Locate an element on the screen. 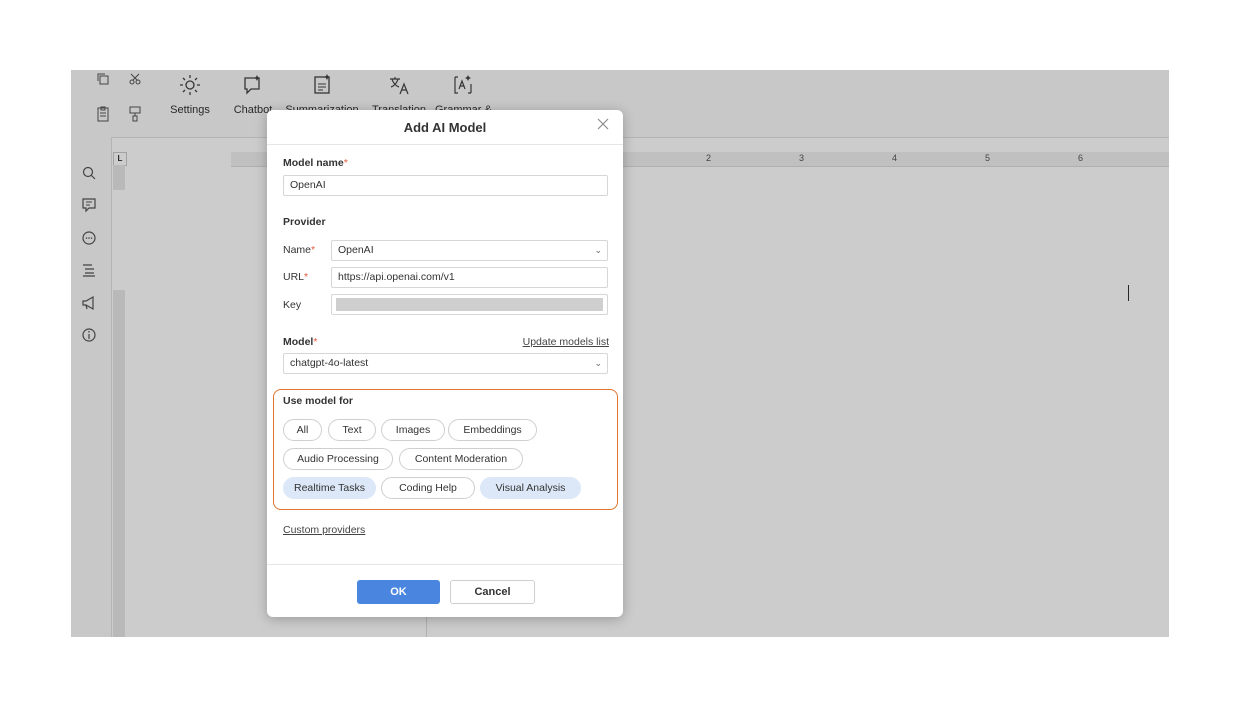 The image size is (1240, 708). translate-icon is located at coordinates (399, 86).